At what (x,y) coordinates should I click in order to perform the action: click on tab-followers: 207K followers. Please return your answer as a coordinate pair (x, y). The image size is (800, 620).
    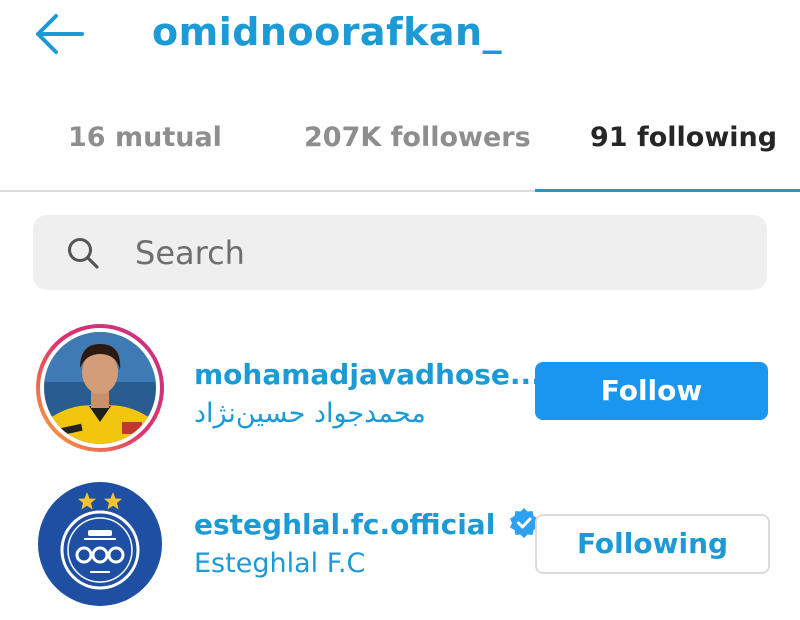
    Looking at the image, I should click on (417, 137).